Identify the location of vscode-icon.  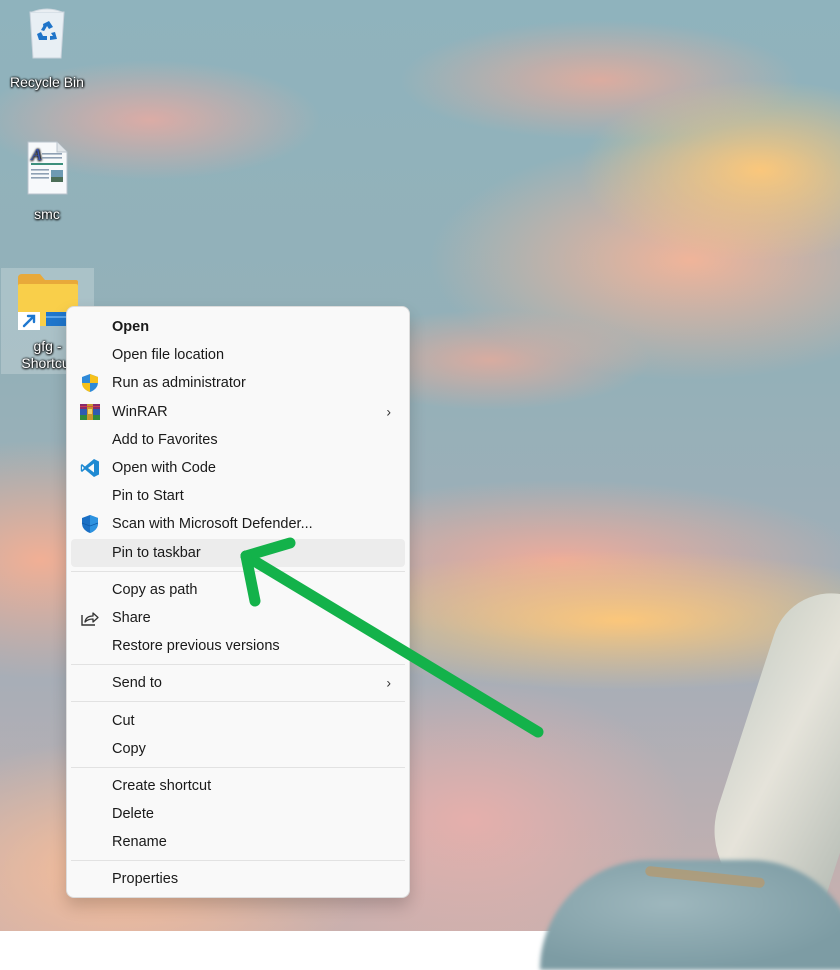
(90, 468).